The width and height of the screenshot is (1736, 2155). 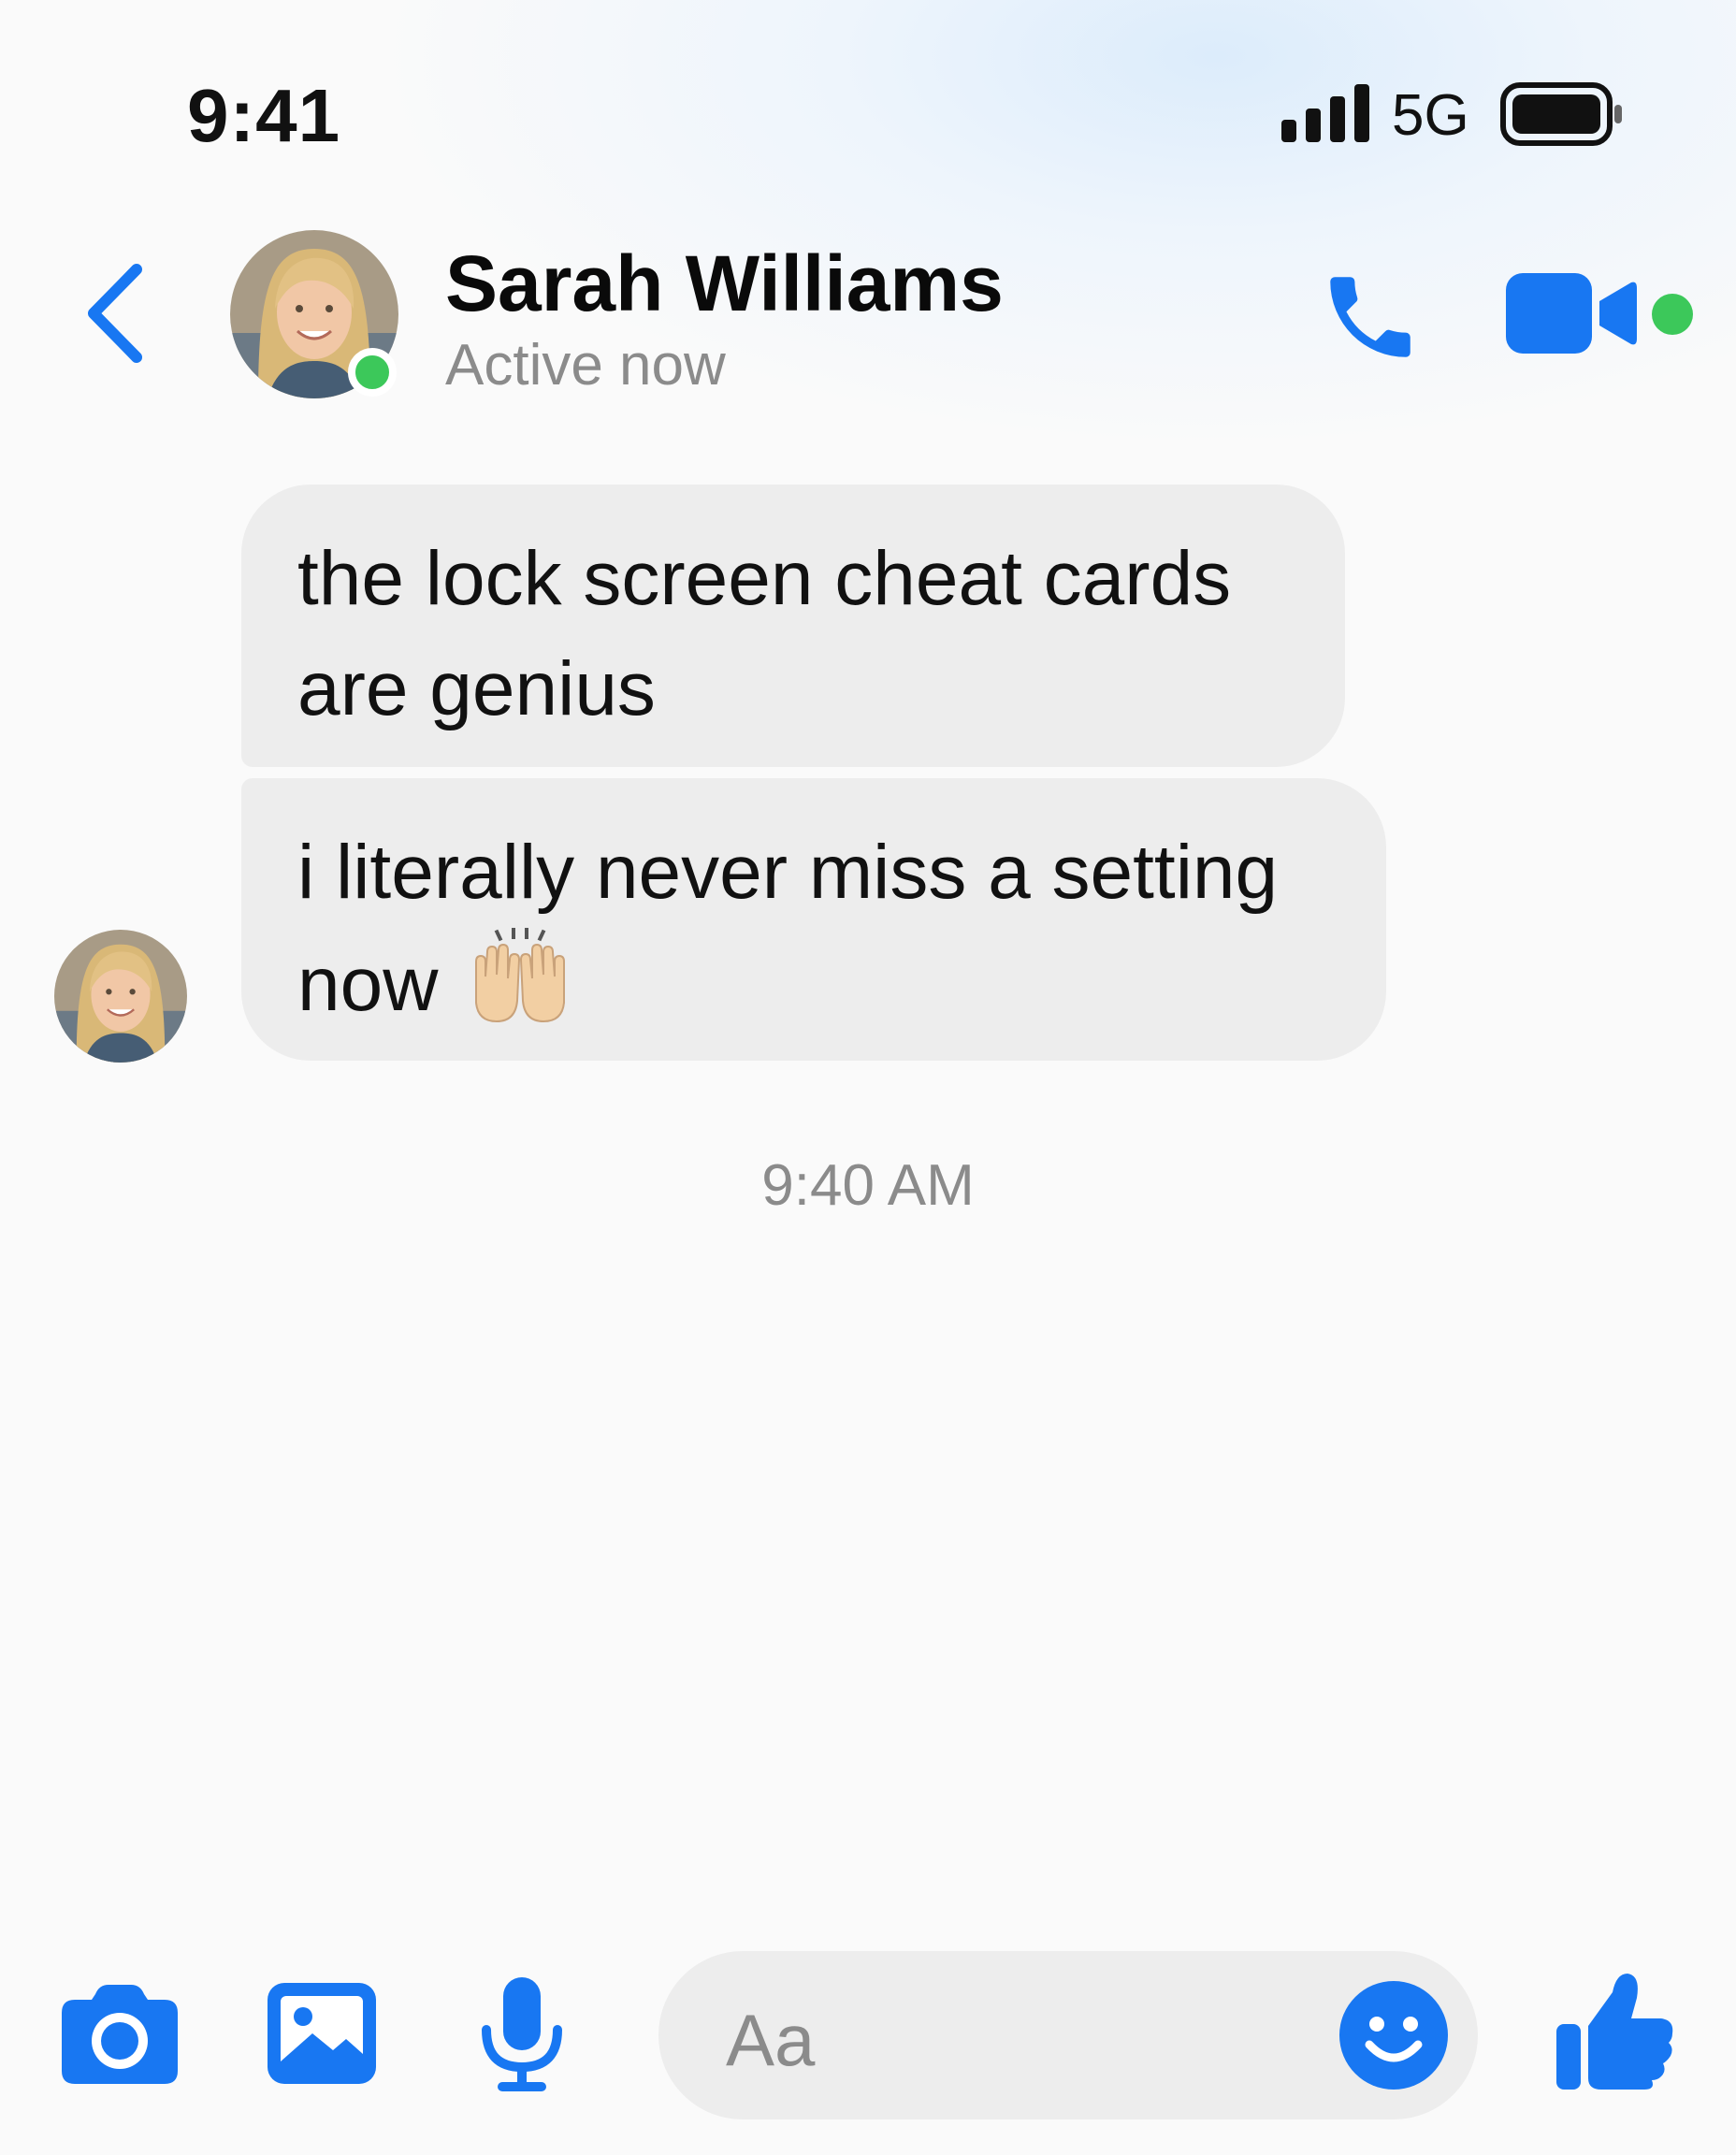 What do you see at coordinates (120, 2034) in the screenshot?
I see `camera-icon` at bounding box center [120, 2034].